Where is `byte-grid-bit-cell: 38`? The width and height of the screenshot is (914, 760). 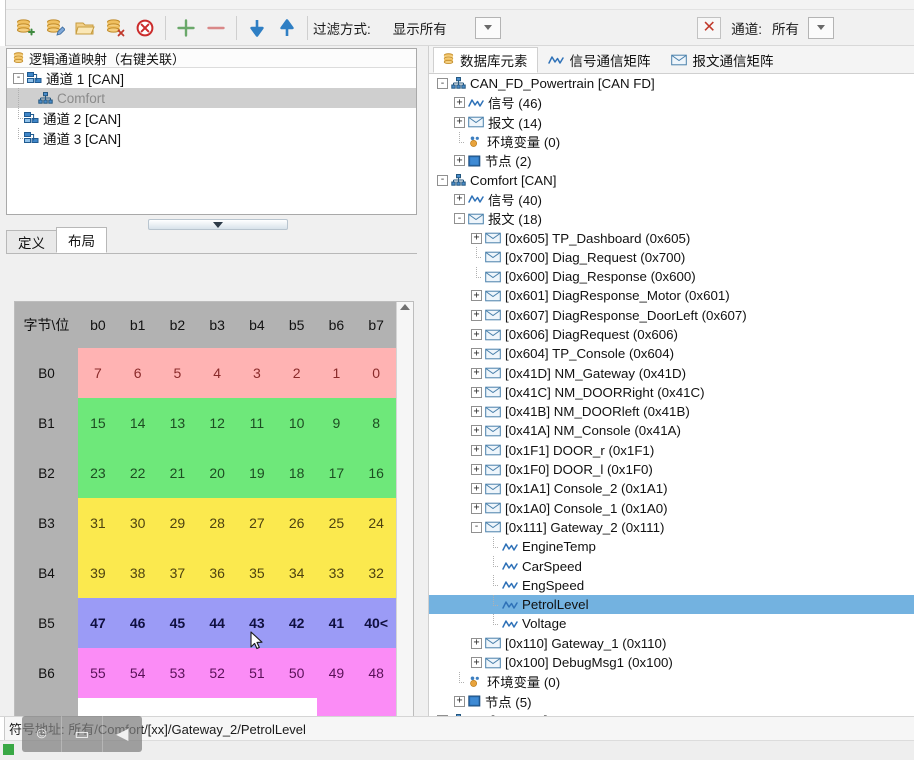 byte-grid-bit-cell: 38 is located at coordinates (137, 573).